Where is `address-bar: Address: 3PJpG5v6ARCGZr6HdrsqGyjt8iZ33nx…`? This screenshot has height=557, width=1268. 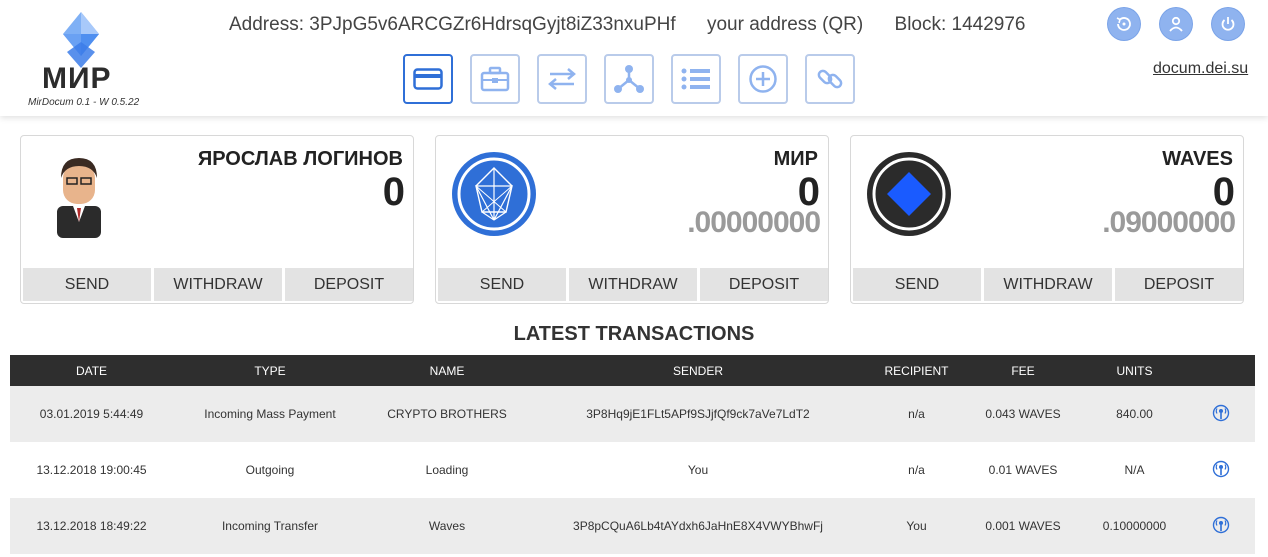 address-bar: Address: 3PJpG5v6ARCGZr6HdrsqGyjt8iZ33nx… is located at coordinates (640, 25).